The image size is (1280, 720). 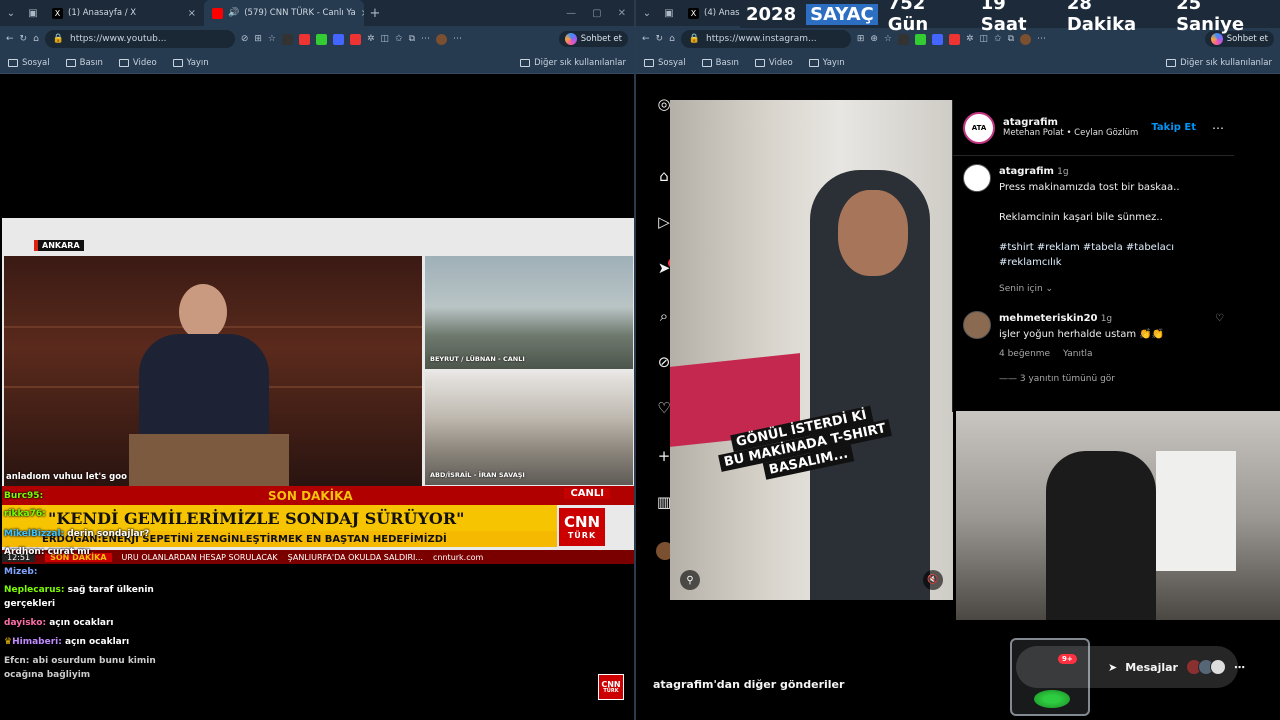 What do you see at coordinates (979, 127) in the screenshot?
I see `author-avatar: ATA` at bounding box center [979, 127].